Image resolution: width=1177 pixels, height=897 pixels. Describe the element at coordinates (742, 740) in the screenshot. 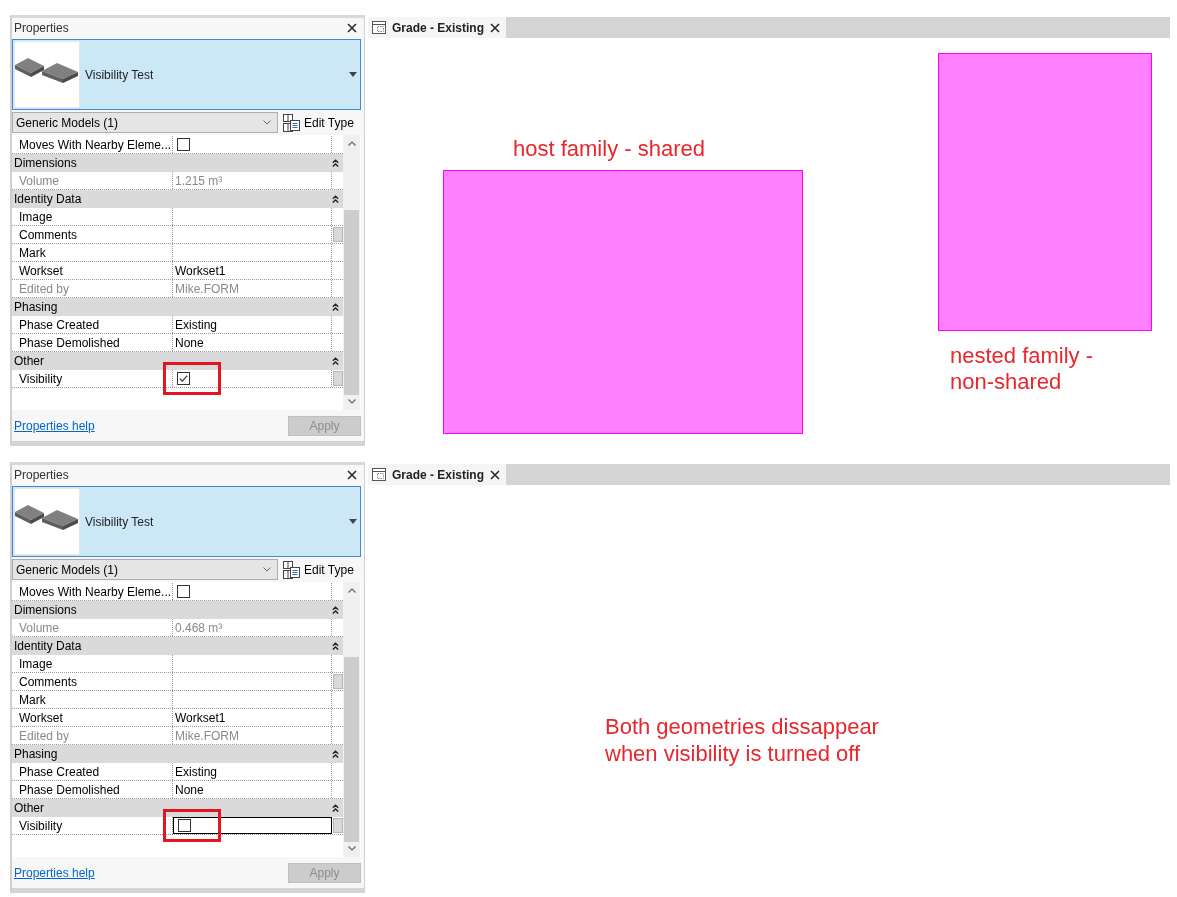

I see `annotation-text: Both geometries dissappear when visibility is turned off` at that location.